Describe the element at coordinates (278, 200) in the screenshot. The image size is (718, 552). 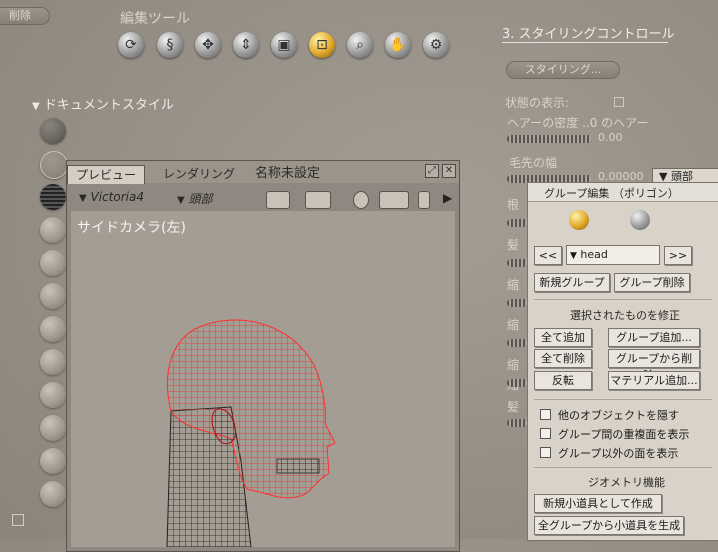
I see `camera-icon` at that location.